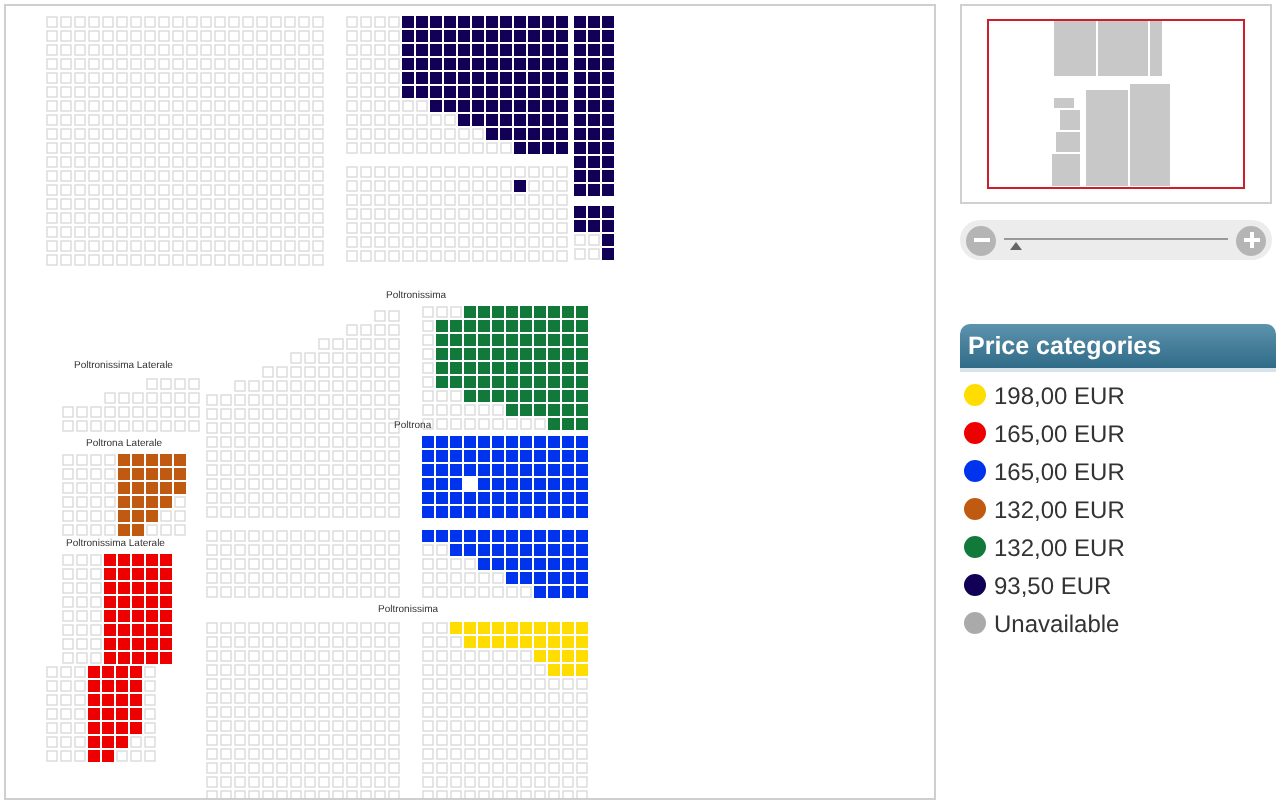 This screenshot has width=1280, height=806. I want to click on zoom-in-button, so click(1251, 240).